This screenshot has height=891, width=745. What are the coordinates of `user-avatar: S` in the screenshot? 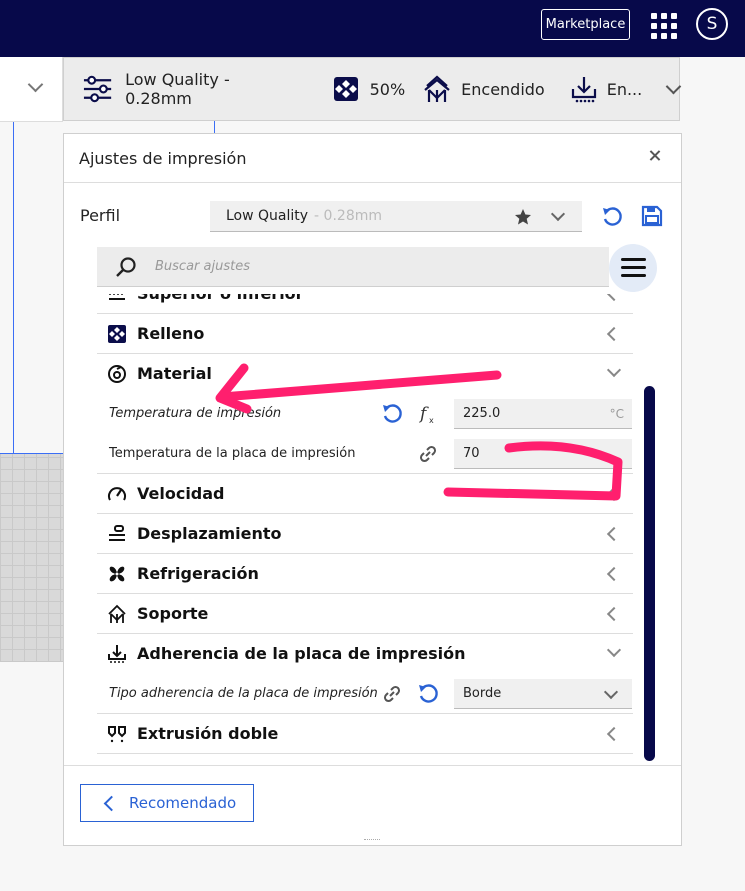 It's located at (712, 24).